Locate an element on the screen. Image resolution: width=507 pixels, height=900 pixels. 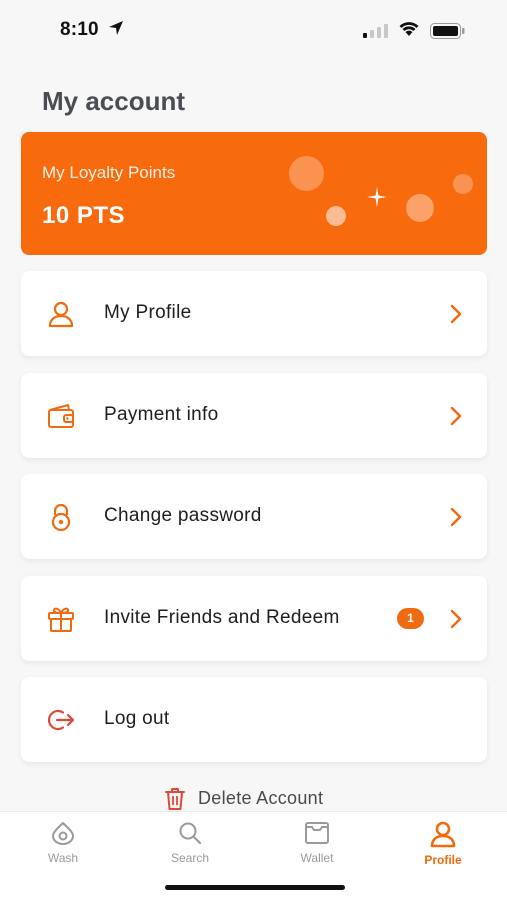
menu-item-log-out: Log out is located at coordinates (254, 719).